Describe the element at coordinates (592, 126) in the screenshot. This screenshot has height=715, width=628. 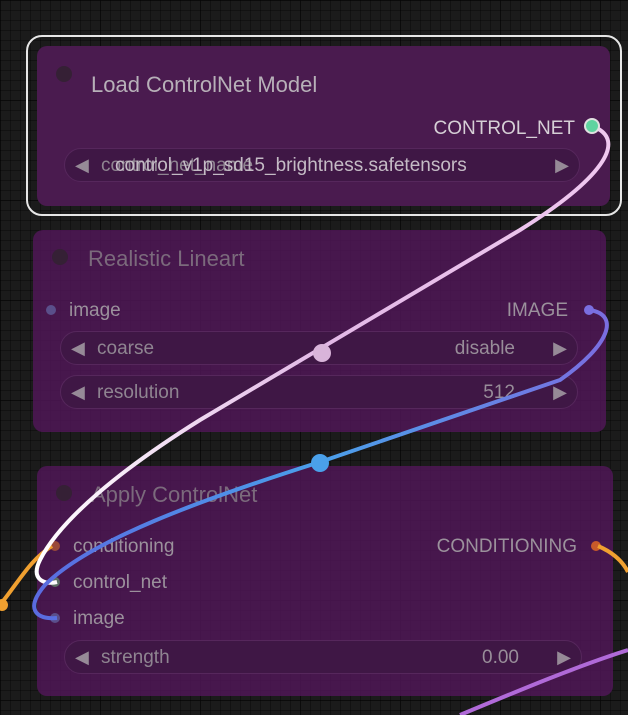
I see `output-port-control-net` at that location.